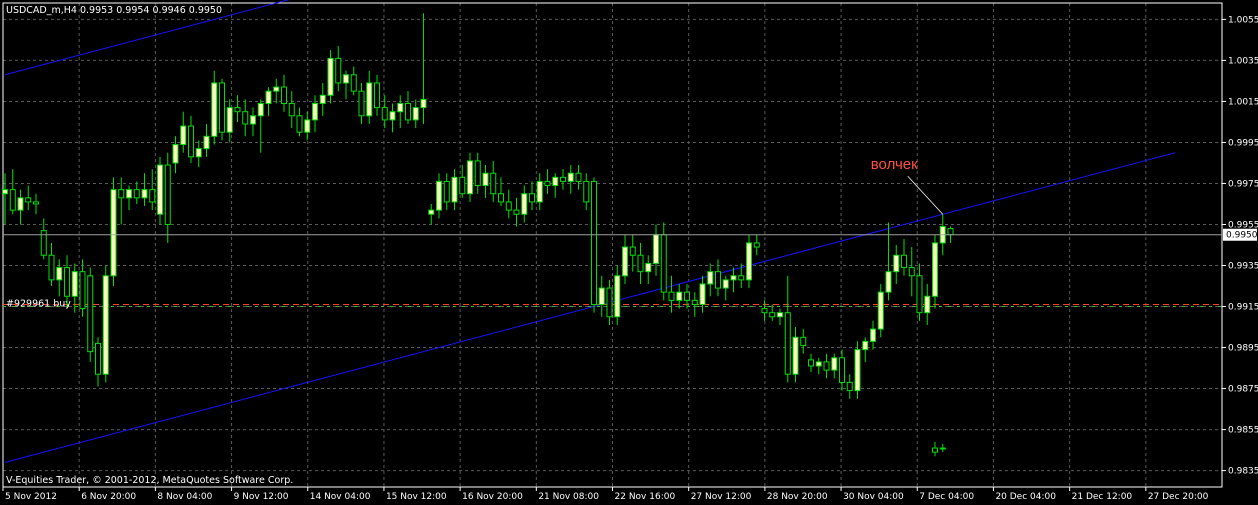  What do you see at coordinates (114, 10) in the screenshot?
I see `symbol-info: USDCAD_m,H4 0.9953 0.9954 0.9946 0.9950` at bounding box center [114, 10].